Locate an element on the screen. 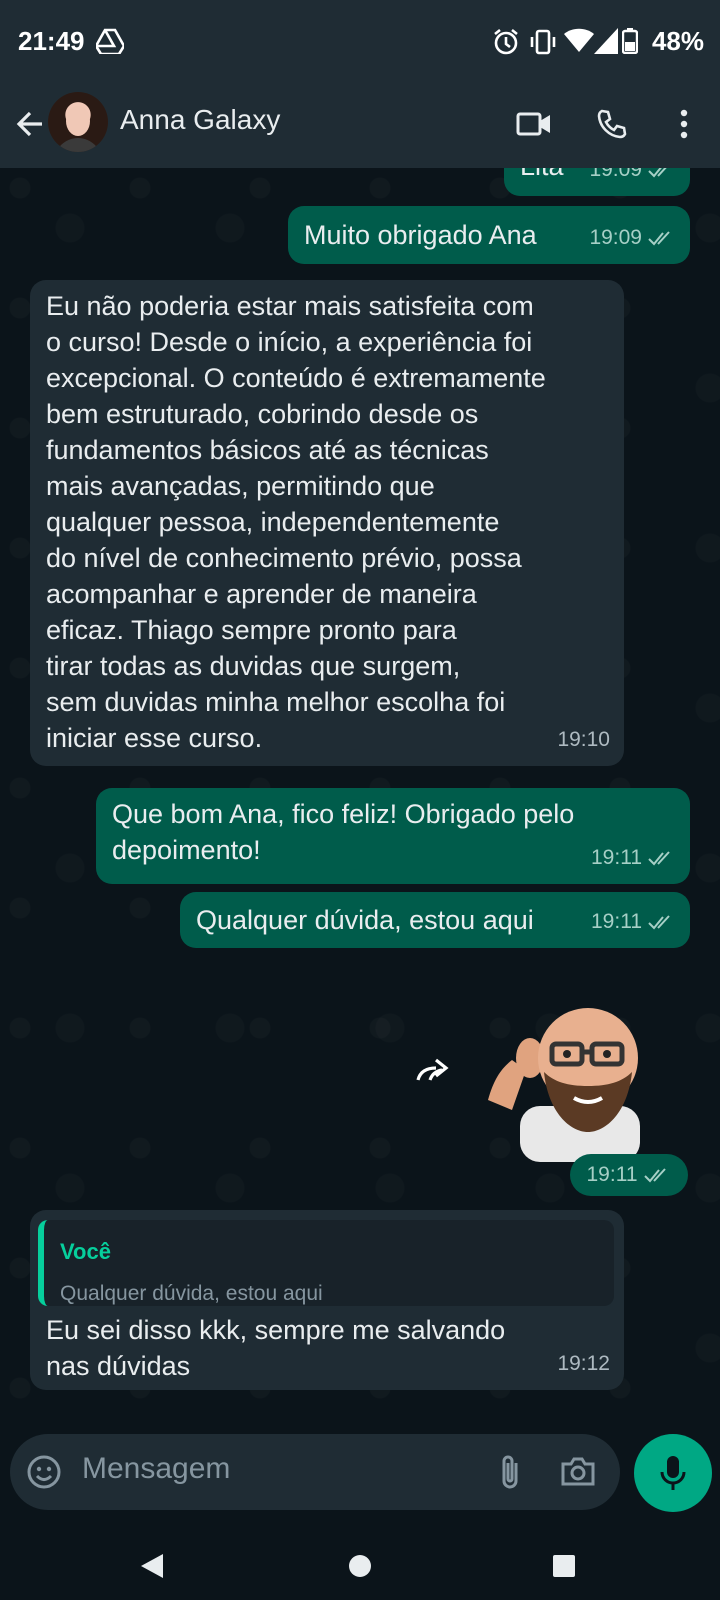 This screenshot has width=720, height=1600. message-bubble: Muito obrigado Ana 19:09 is located at coordinates (489, 235).